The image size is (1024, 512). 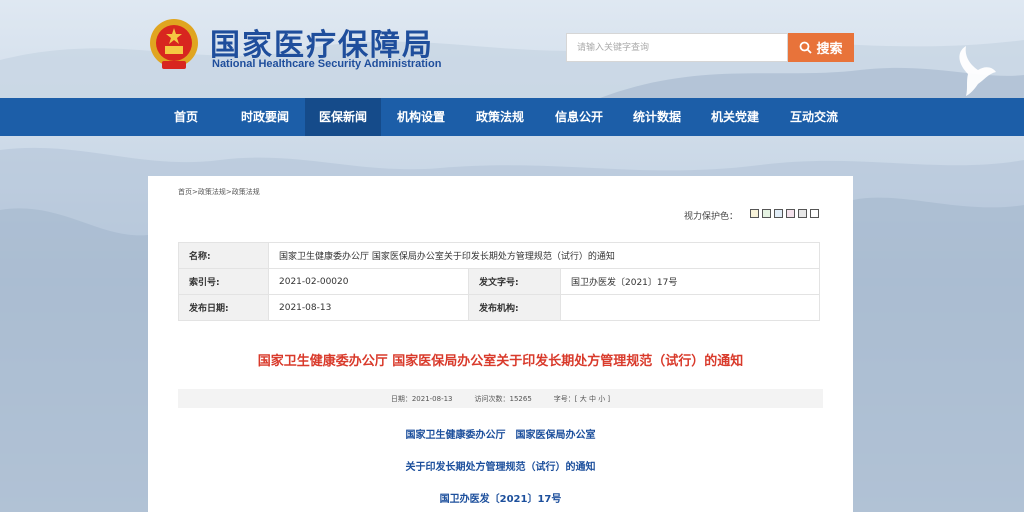 I want to click on publish-org-value, so click(x=690, y=307).